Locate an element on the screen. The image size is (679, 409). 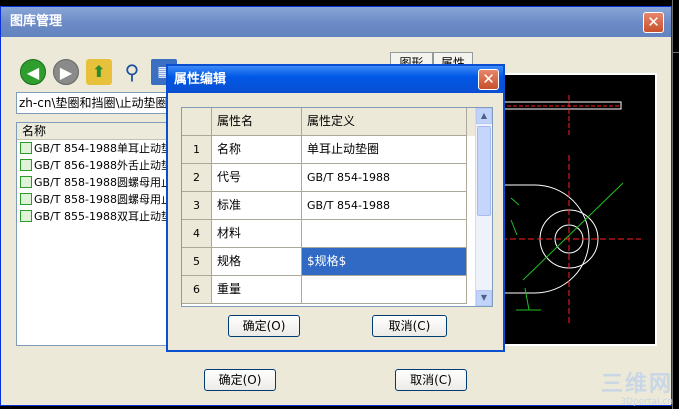
corner-cell is located at coordinates (197, 122).